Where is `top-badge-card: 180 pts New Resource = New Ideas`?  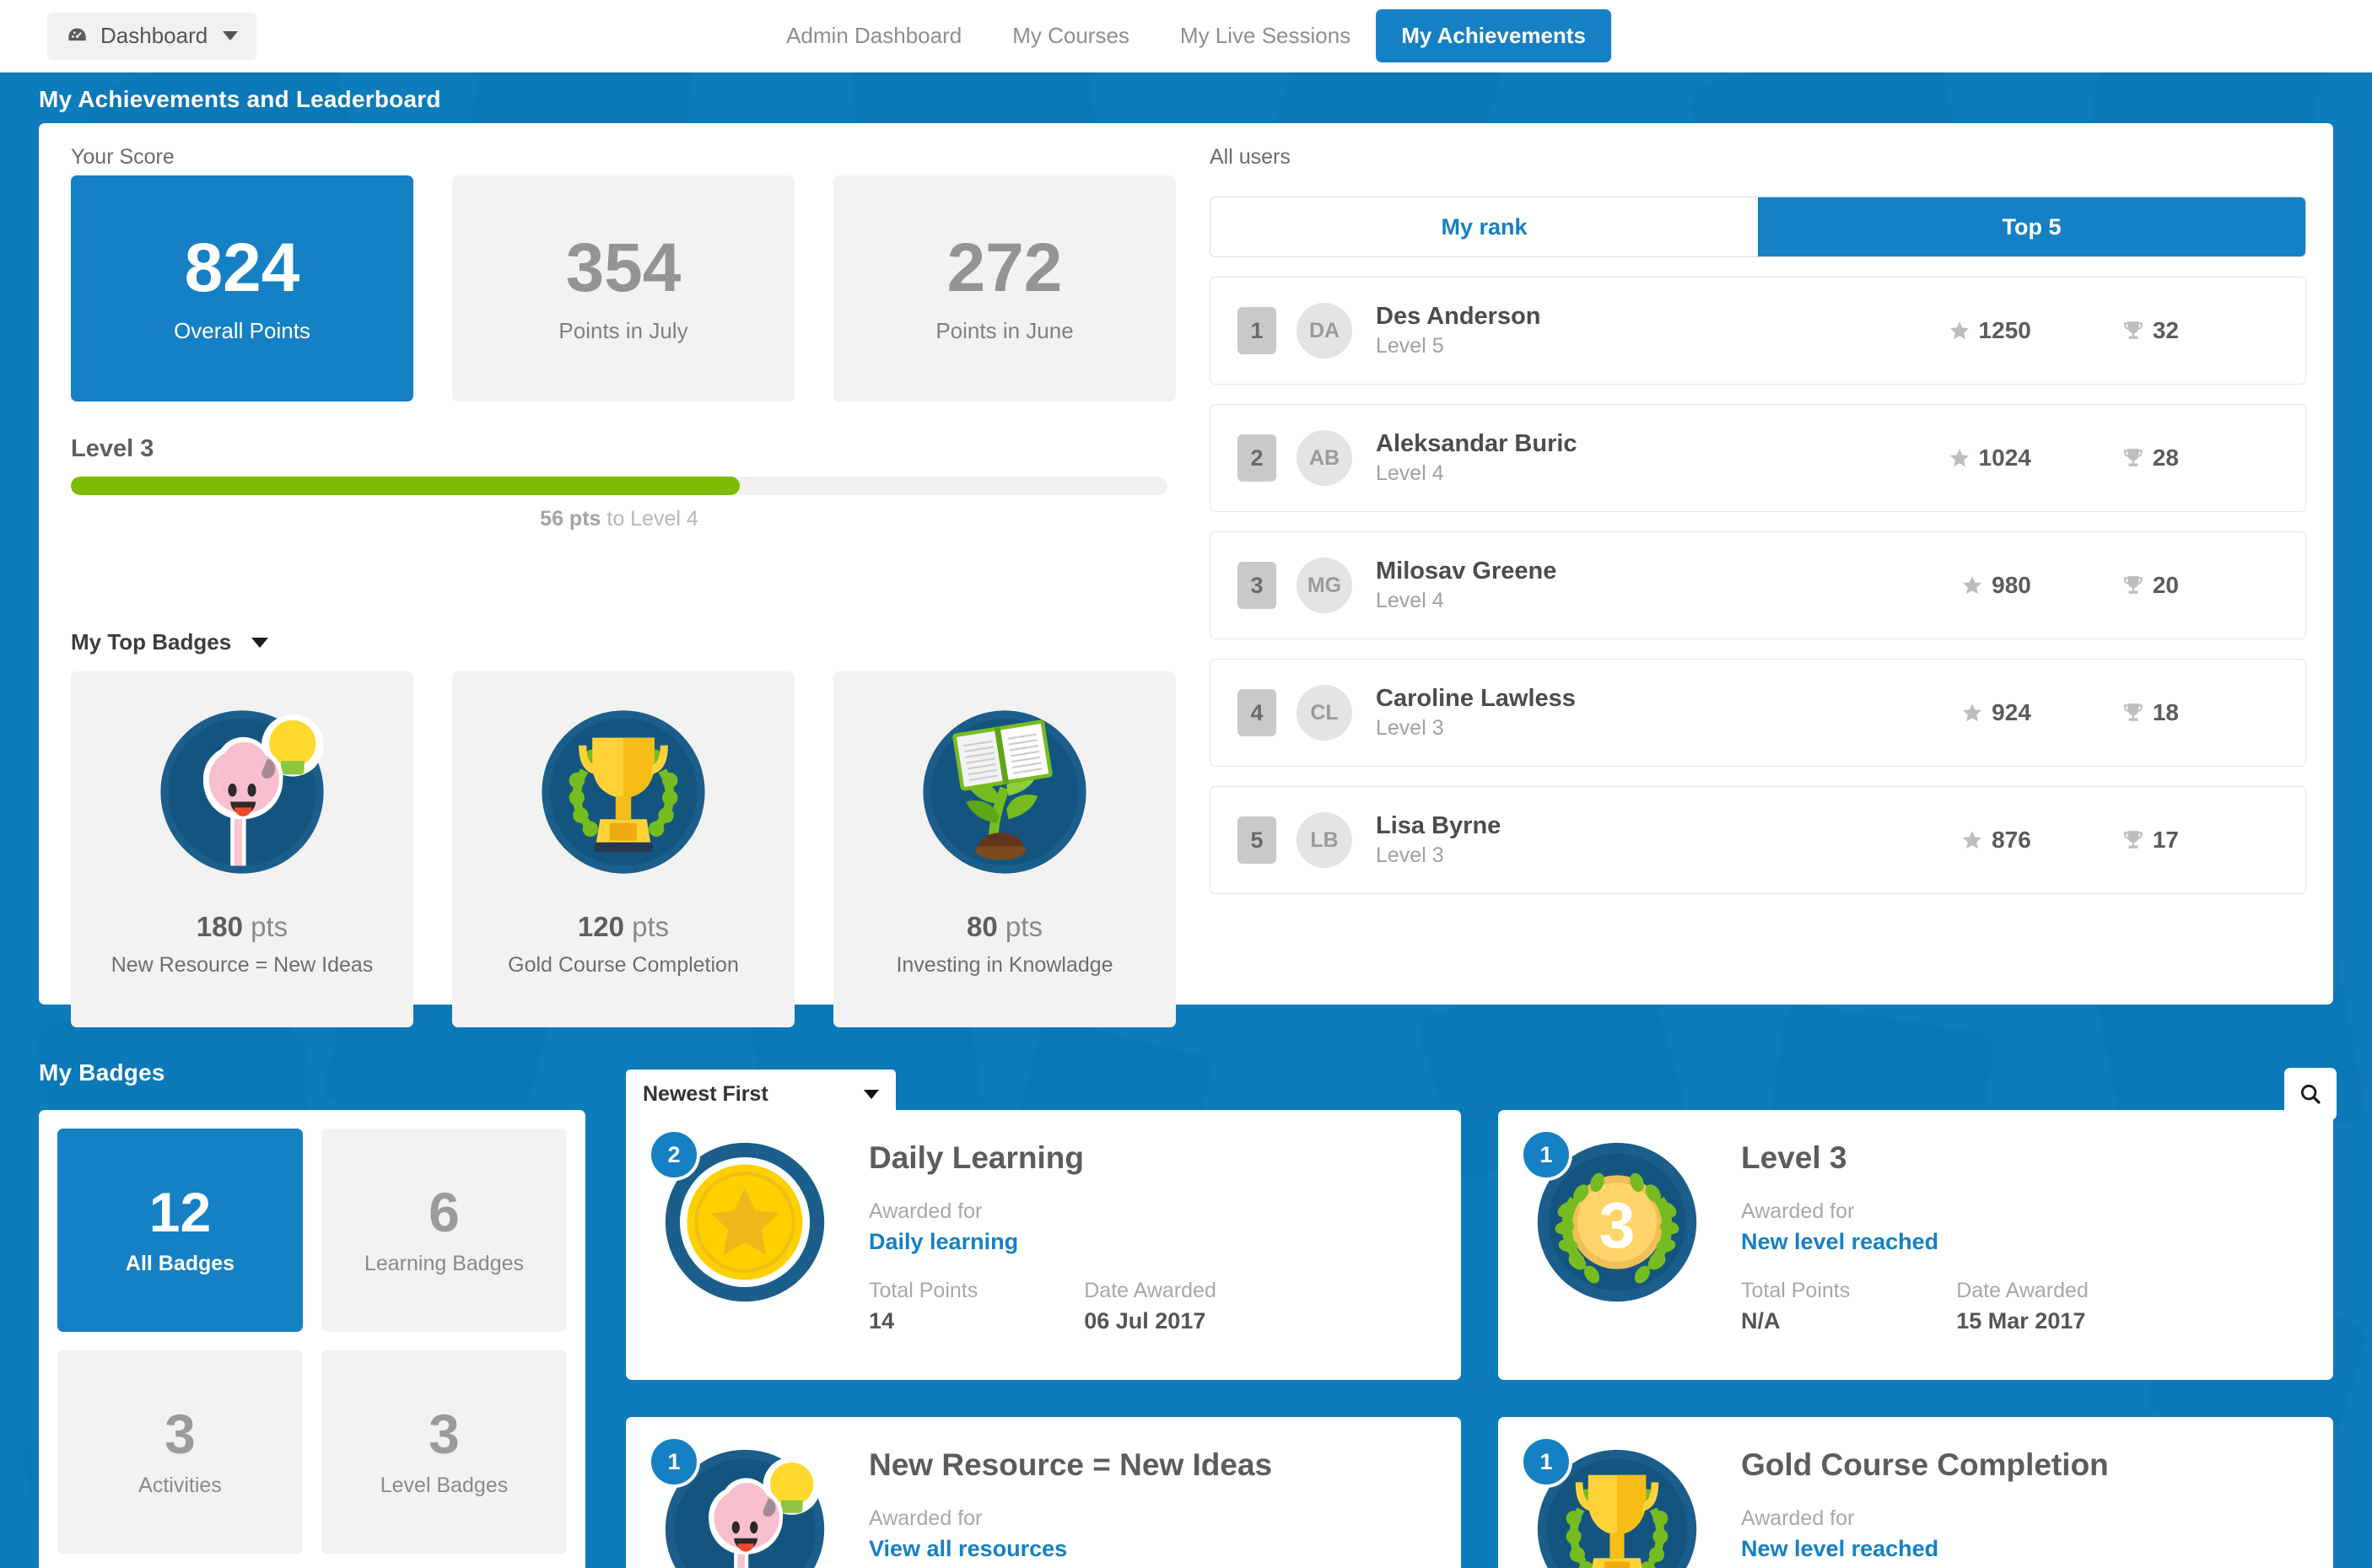 top-badge-card: 180 pts New Resource = New Ideas is located at coordinates (242, 849).